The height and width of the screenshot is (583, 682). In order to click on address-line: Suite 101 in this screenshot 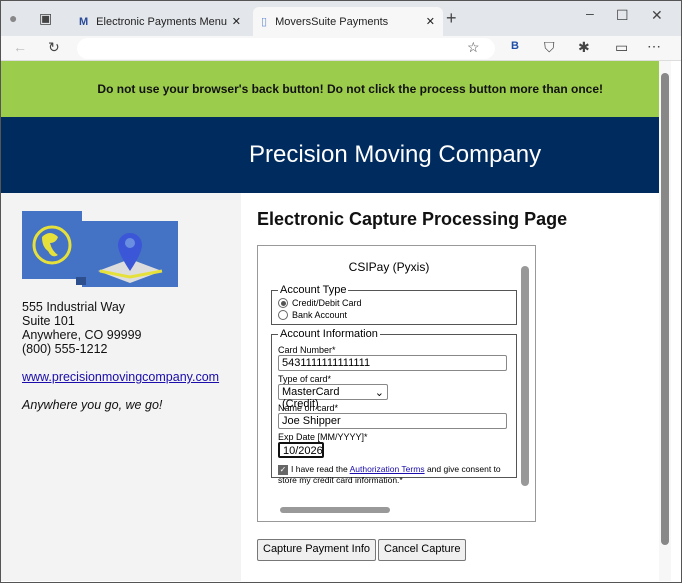, I will do `click(48, 321)`.